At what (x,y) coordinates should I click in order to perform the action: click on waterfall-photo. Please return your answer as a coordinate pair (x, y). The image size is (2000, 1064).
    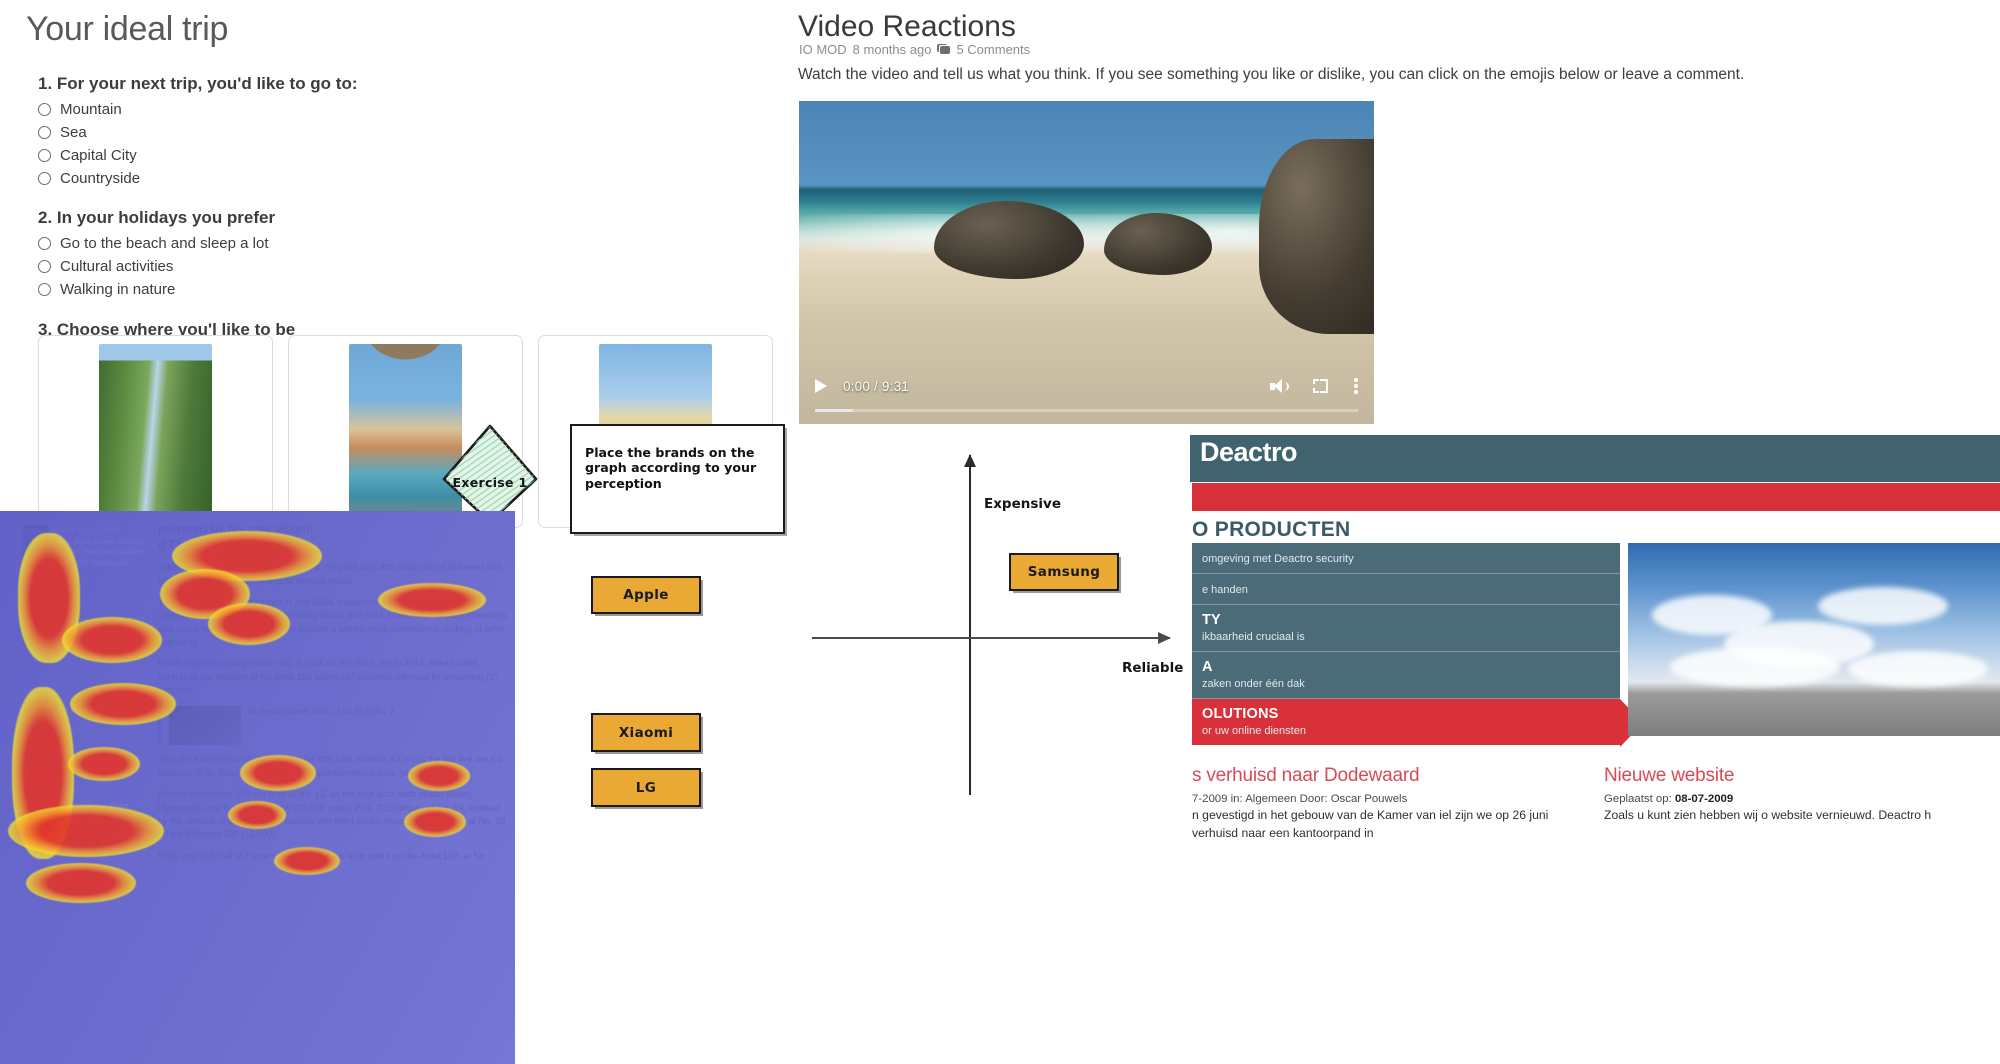
    Looking at the image, I should click on (155, 435).